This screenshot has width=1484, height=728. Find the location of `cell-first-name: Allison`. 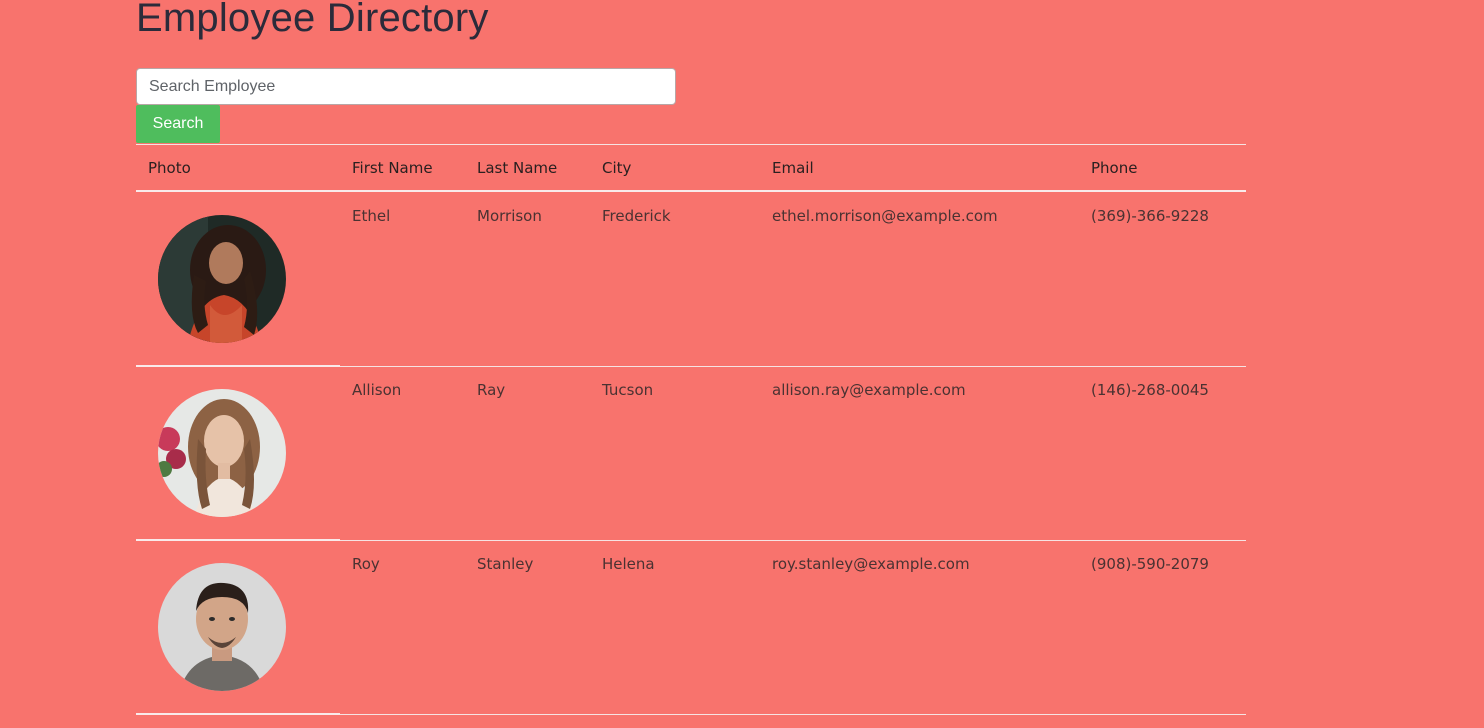

cell-first-name: Allison is located at coordinates (377, 390).